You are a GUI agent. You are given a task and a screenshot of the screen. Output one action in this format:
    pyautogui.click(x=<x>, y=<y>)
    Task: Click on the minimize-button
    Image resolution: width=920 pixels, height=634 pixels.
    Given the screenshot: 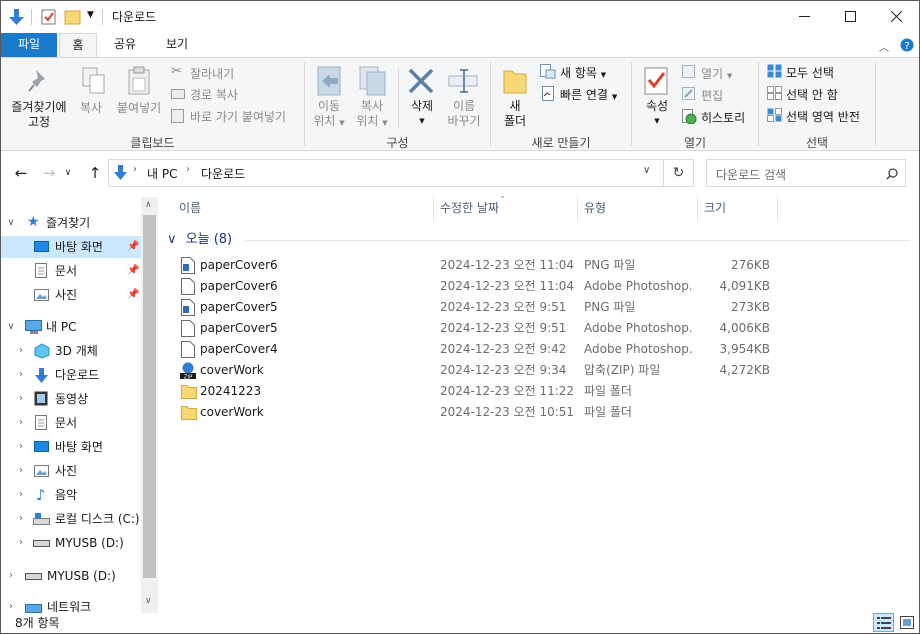 What is the action you would take?
    pyautogui.click(x=804, y=16)
    